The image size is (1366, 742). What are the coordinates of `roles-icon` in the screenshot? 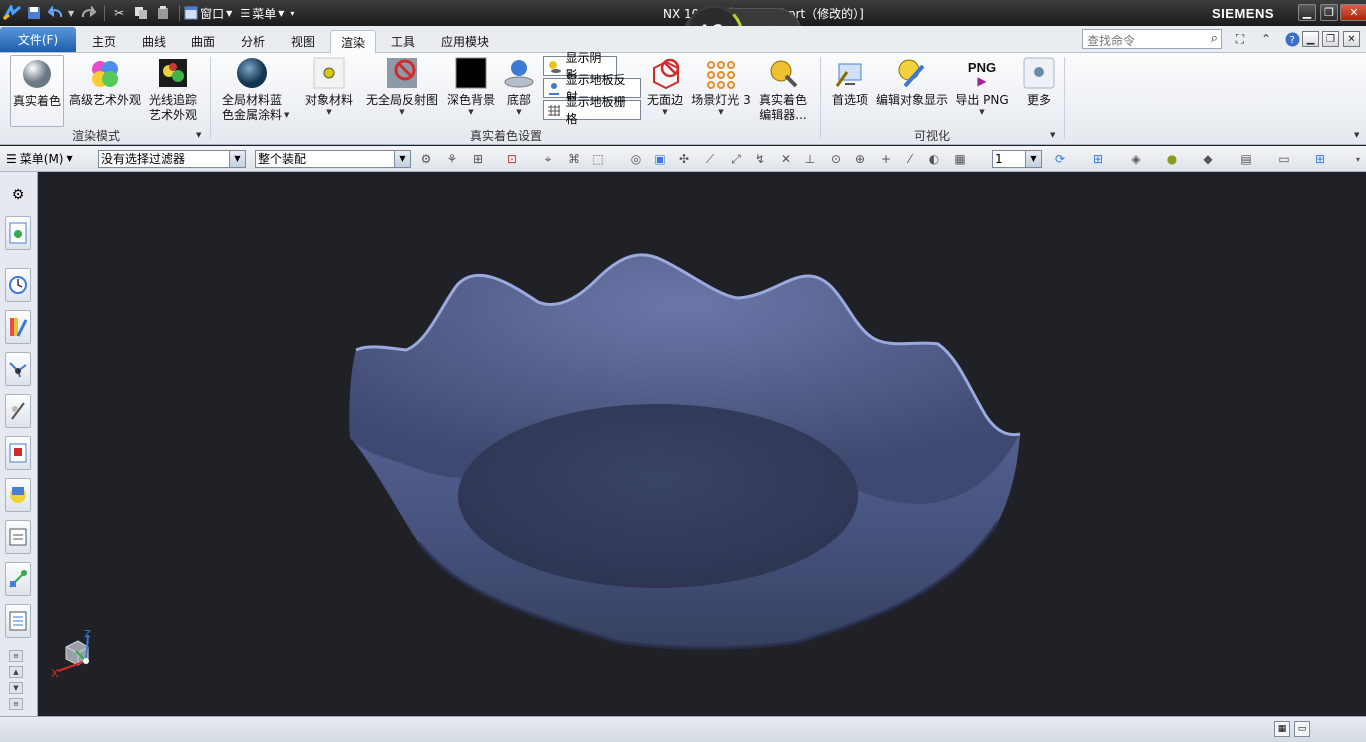 It's located at (18, 621).